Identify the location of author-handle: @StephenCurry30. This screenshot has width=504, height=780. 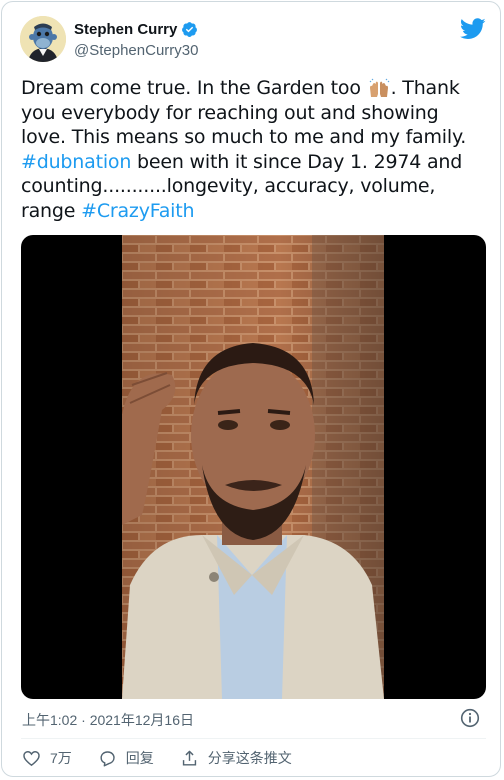
(136, 50).